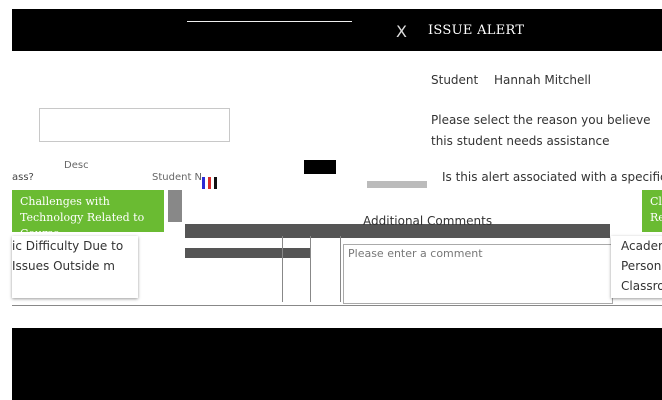  I want to click on reason-card-academic-difficulty: ic Difficulty Due to Issues Outside m, so click(75, 267).